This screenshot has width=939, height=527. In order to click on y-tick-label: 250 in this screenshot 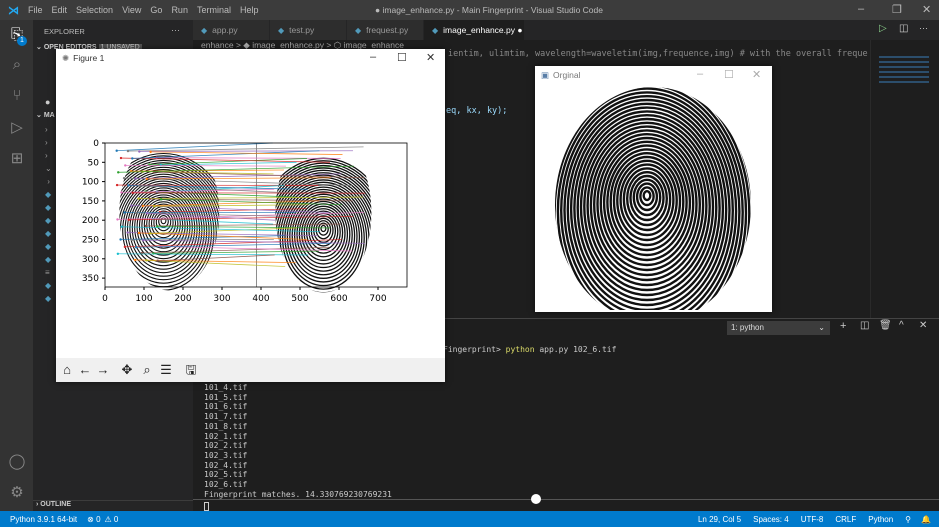, I will do `click(90, 241)`.